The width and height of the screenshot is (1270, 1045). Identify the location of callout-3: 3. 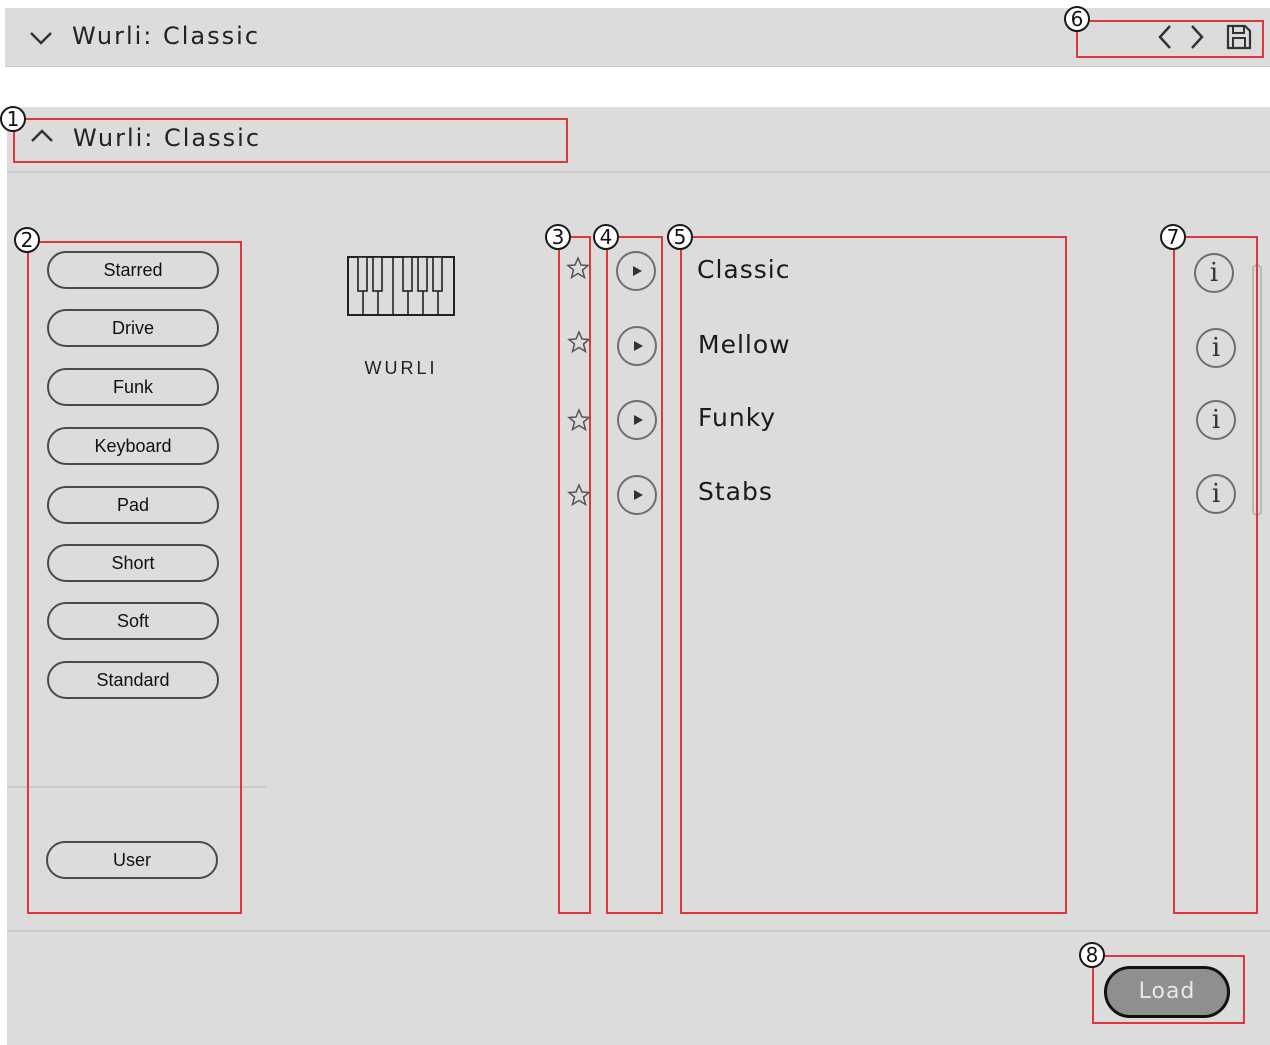
(558, 237).